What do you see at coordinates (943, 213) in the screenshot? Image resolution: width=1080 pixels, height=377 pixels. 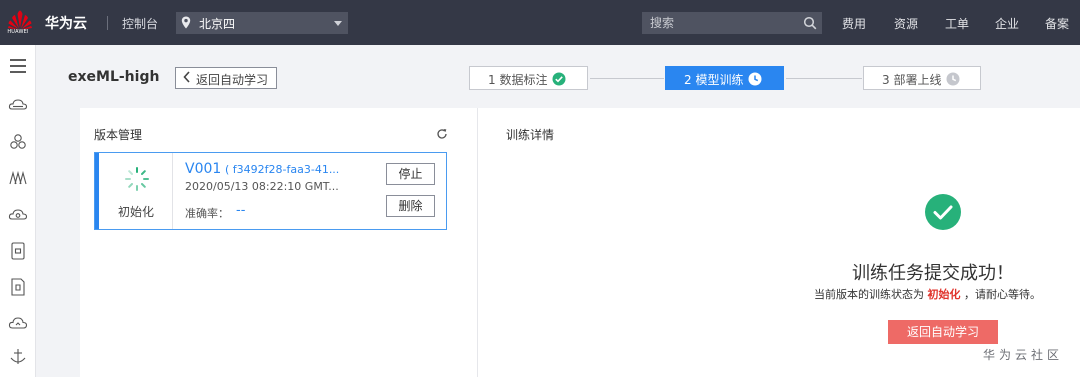 I see `success-check-icon` at bounding box center [943, 213].